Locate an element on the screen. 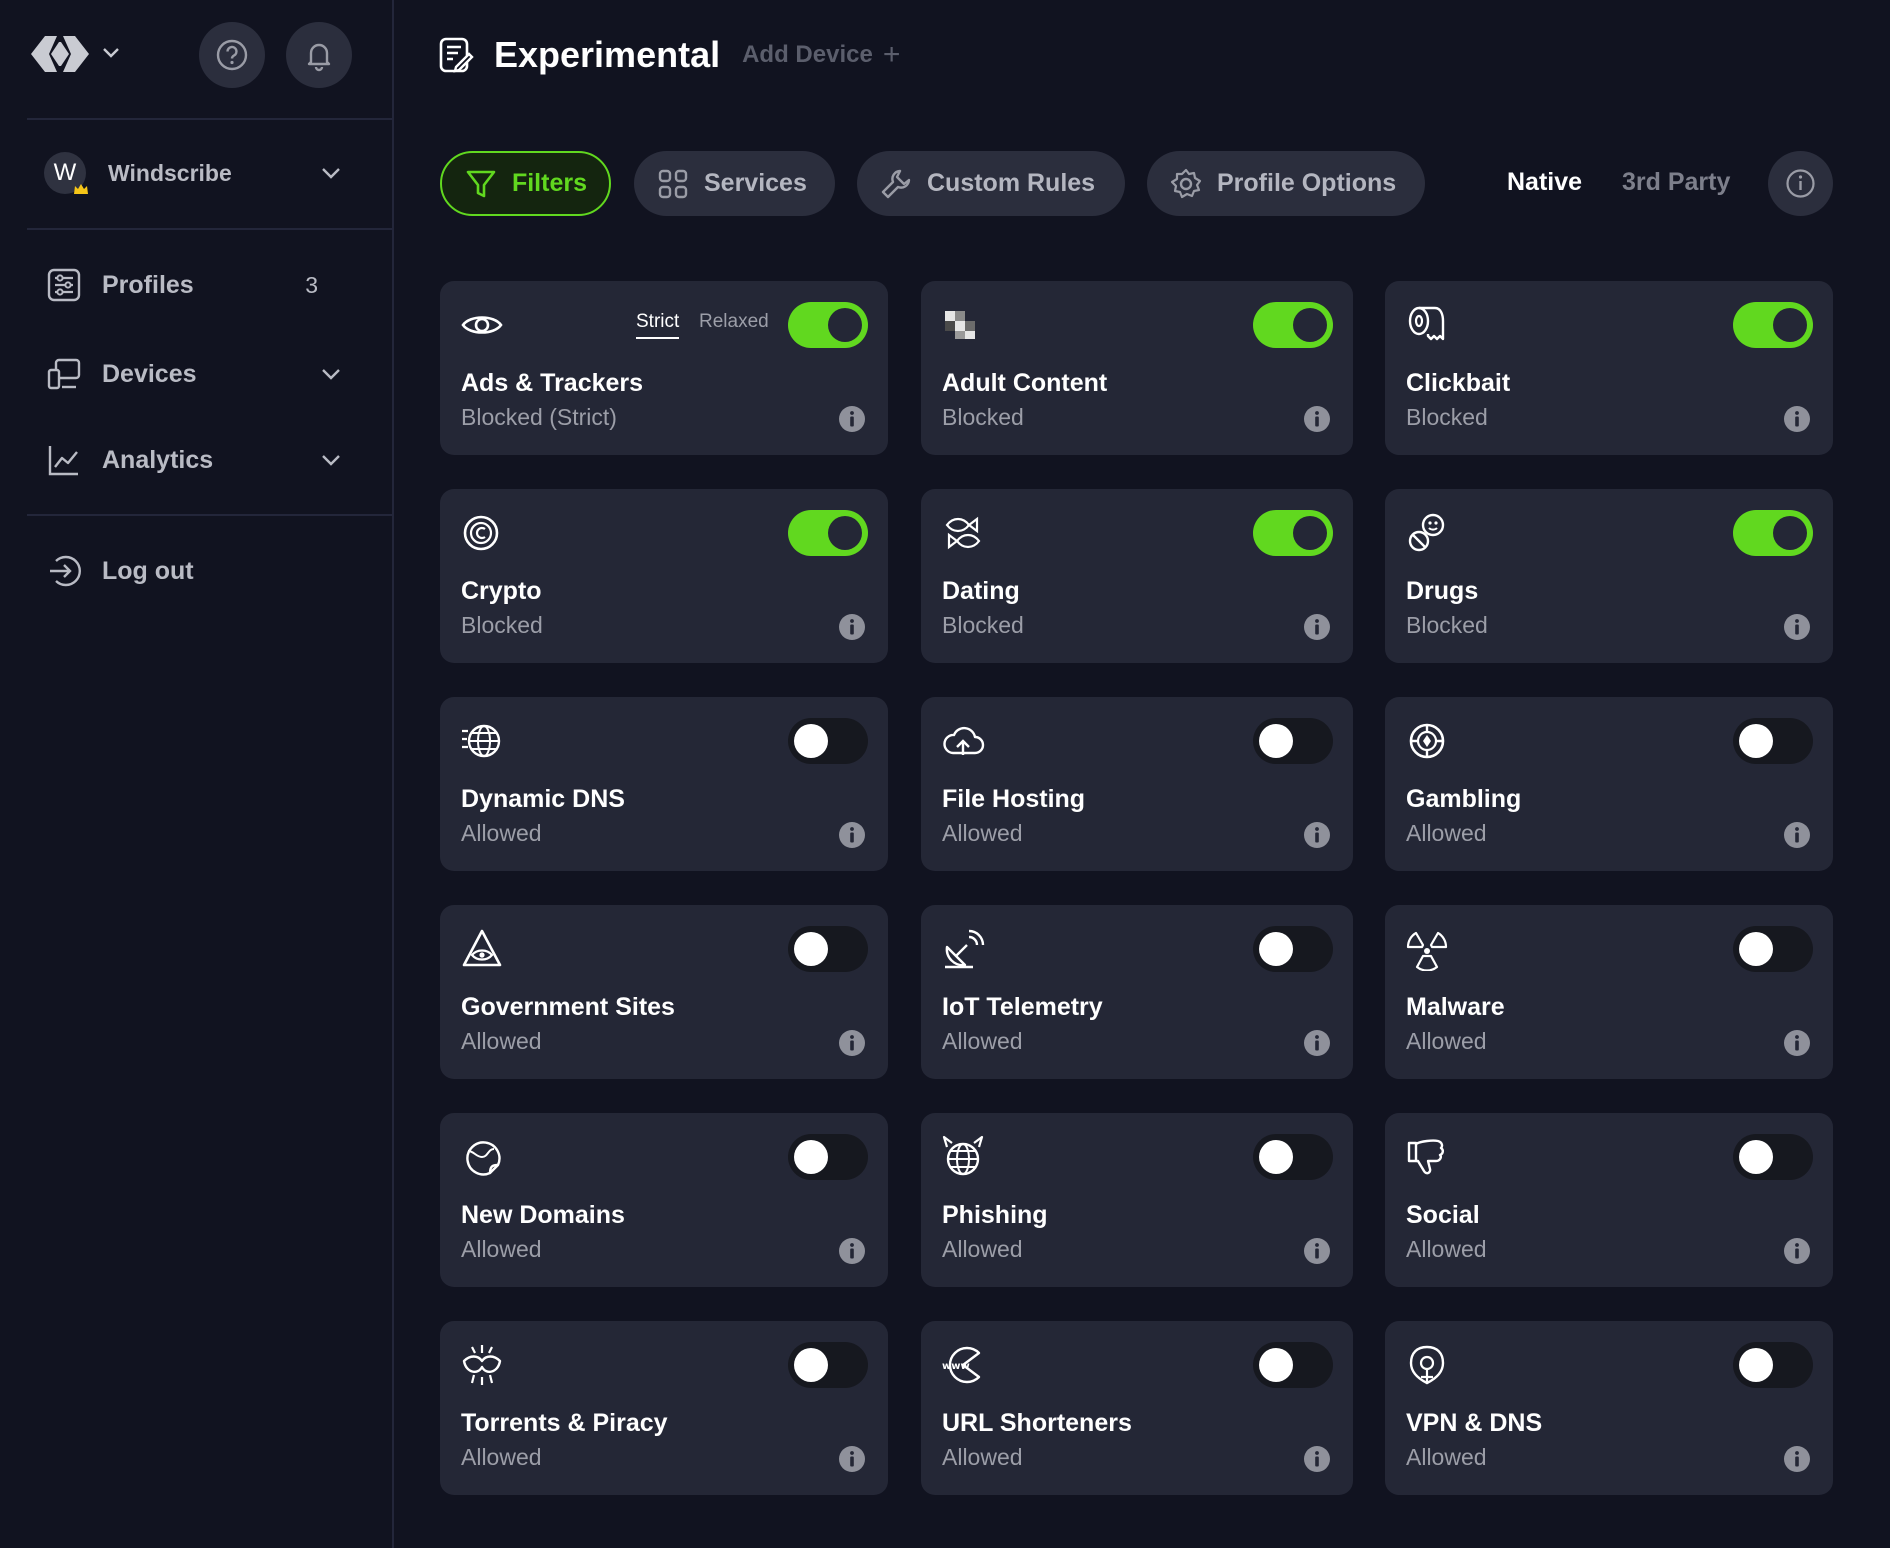  filter-title: Drugs is located at coordinates (1442, 591).